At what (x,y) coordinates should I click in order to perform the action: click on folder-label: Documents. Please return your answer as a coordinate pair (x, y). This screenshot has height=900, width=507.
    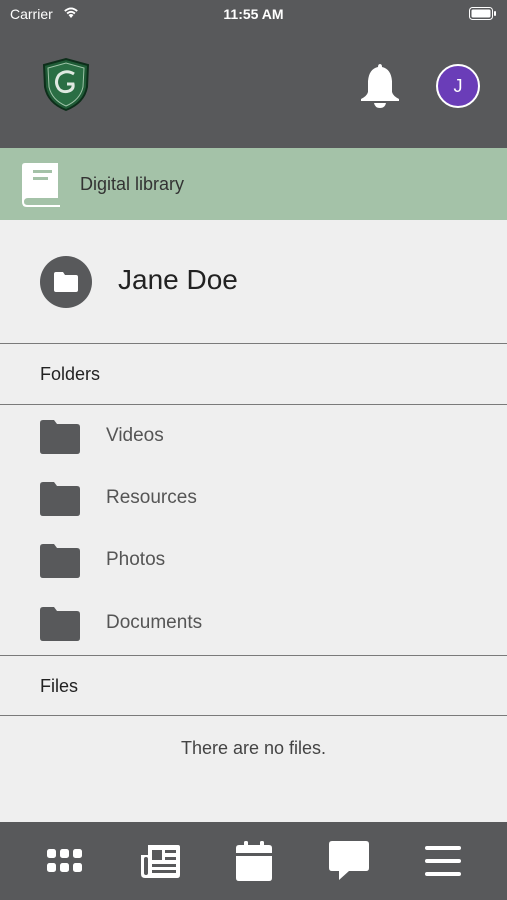
    Looking at the image, I should click on (154, 622).